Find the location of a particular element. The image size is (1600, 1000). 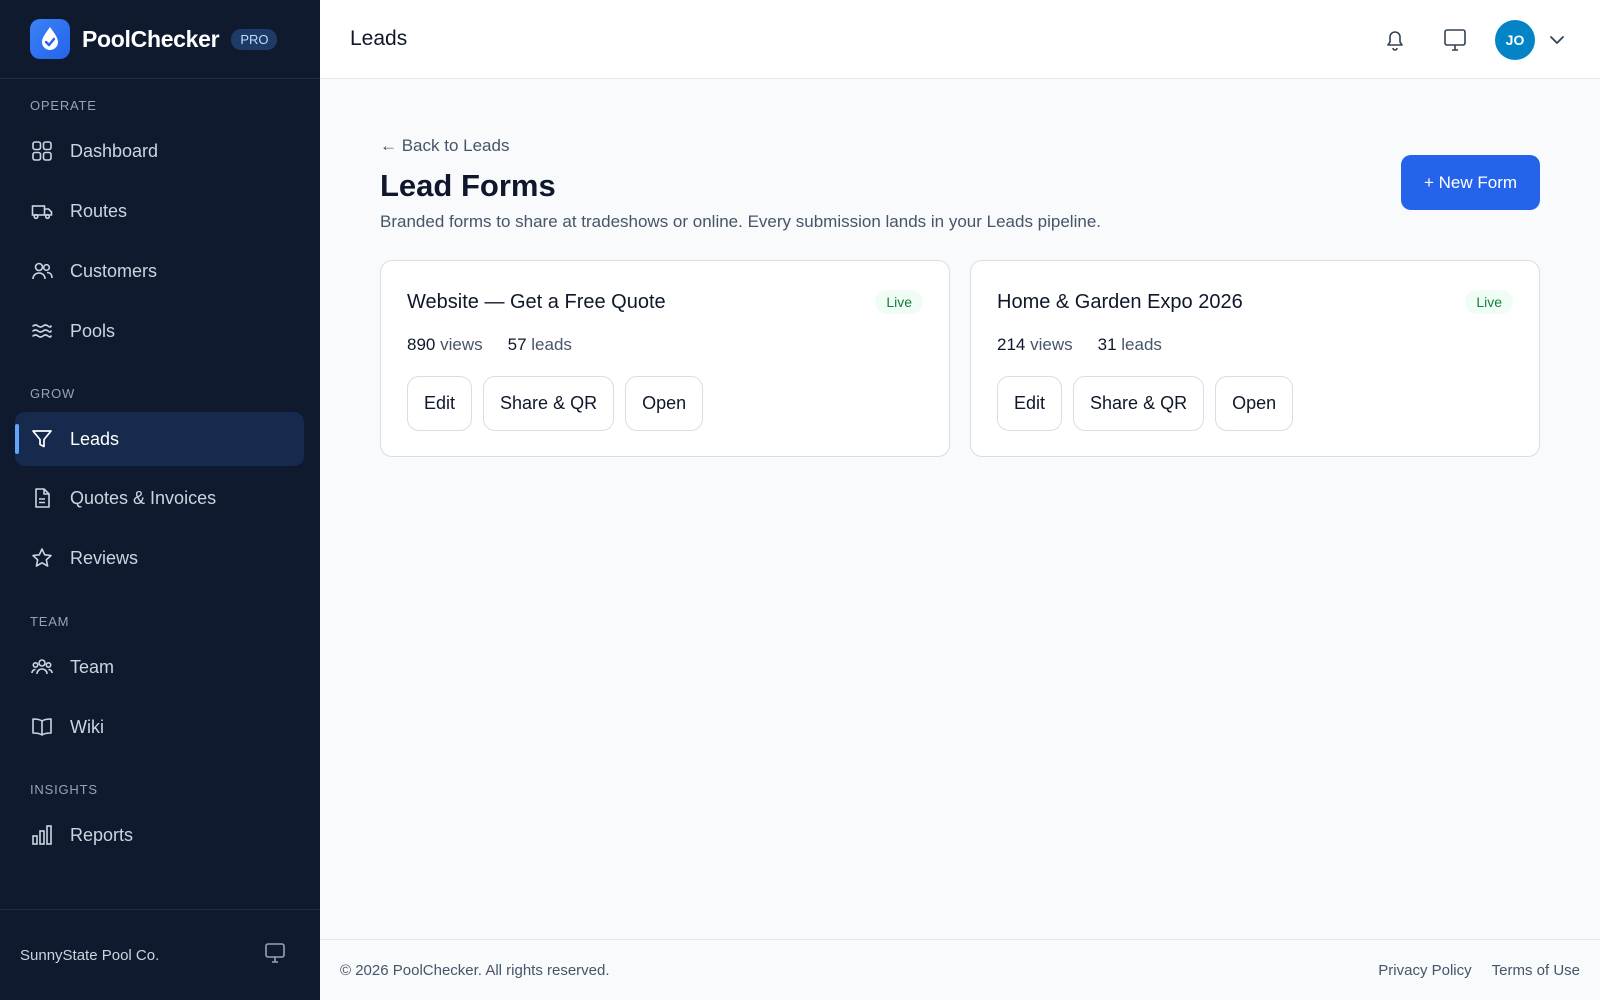

views-count: 214 is located at coordinates (1011, 344).